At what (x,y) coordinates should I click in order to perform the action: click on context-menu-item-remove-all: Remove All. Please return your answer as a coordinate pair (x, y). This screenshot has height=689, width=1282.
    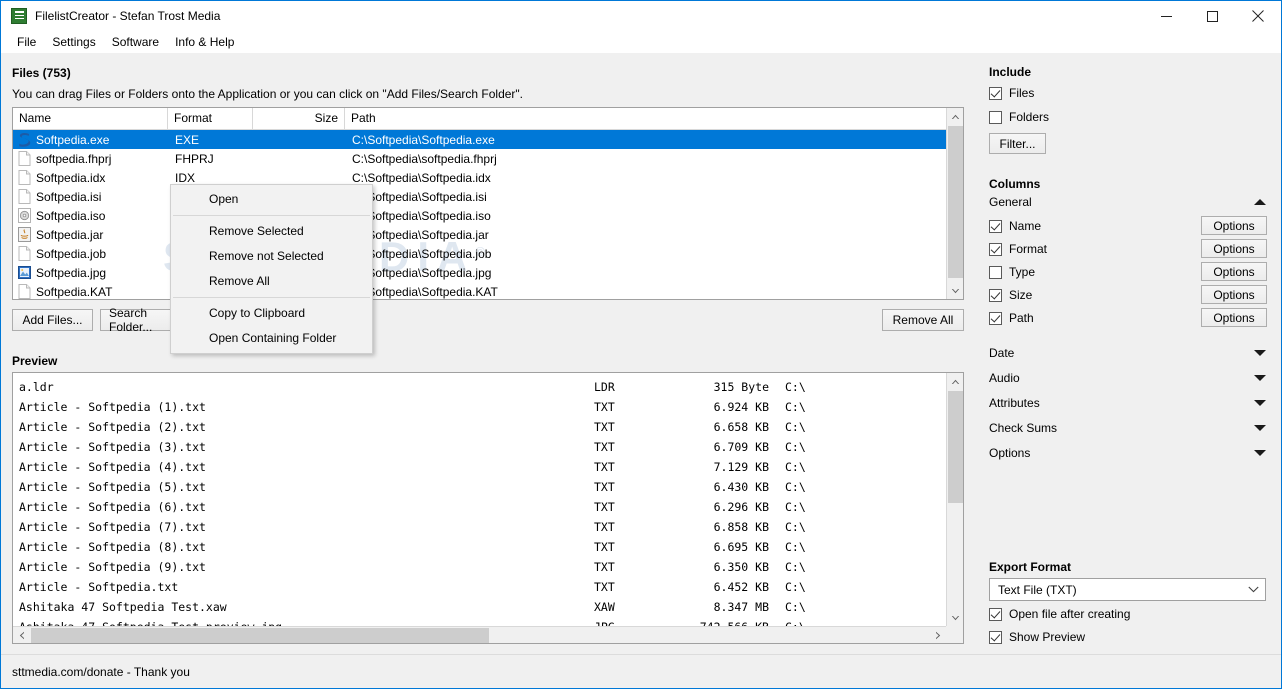
    Looking at the image, I should click on (271, 281).